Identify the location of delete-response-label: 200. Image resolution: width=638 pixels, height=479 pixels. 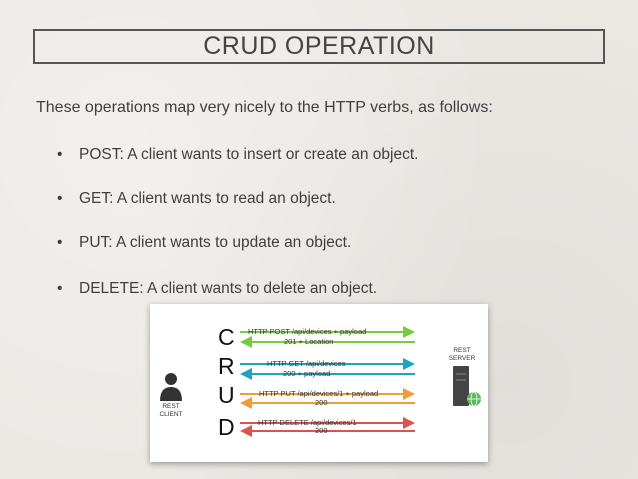
(321, 430).